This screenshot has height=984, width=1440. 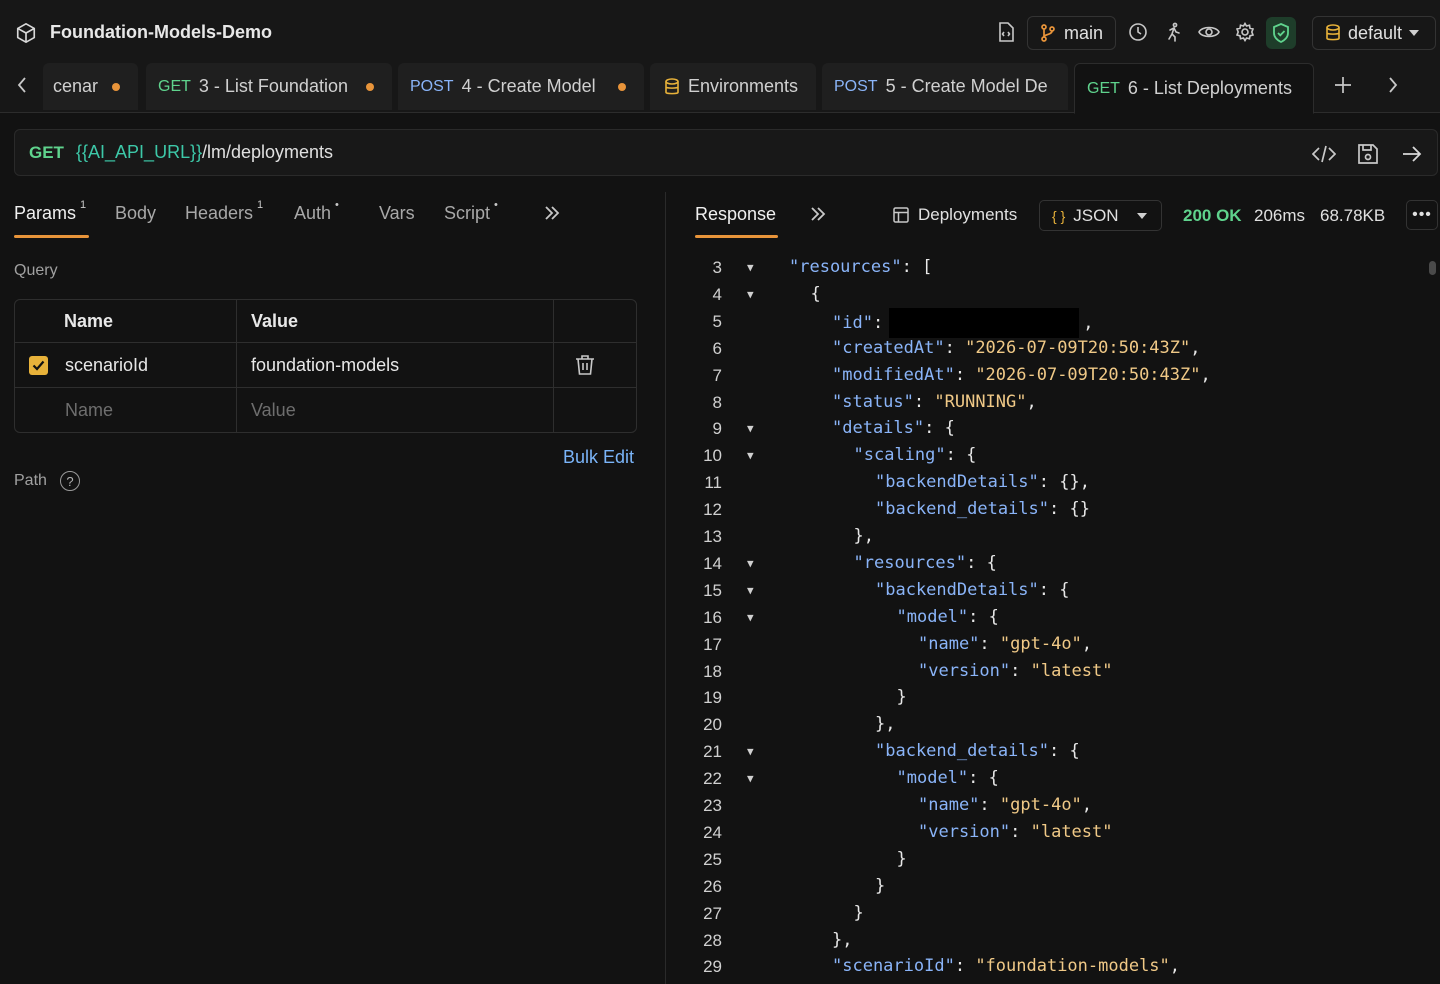 I want to click on tab-headers: Headers 1, so click(x=224, y=211).